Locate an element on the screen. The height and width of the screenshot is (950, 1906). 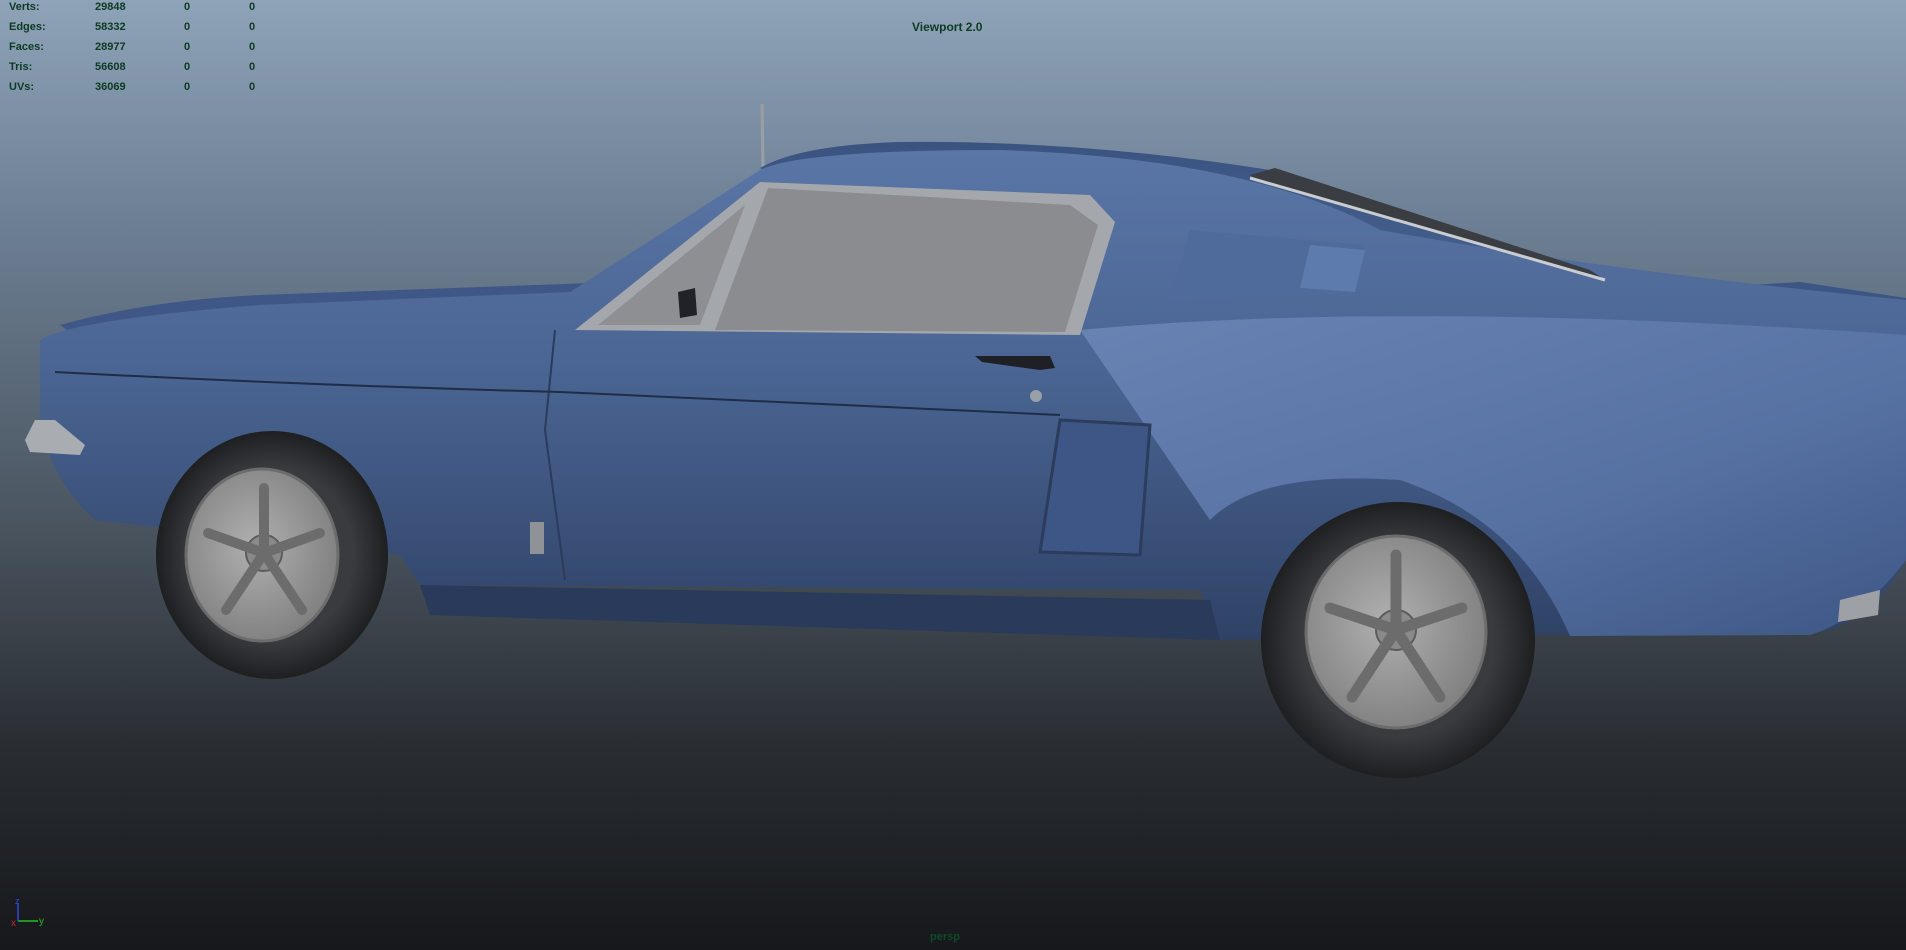
door-lock is located at coordinates (1036, 396).